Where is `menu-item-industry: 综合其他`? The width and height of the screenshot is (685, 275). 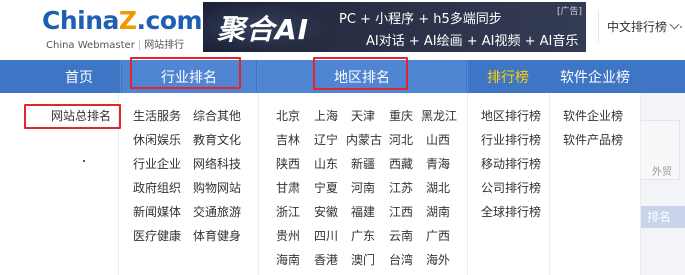 menu-item-industry: 综合其他 is located at coordinates (217, 116).